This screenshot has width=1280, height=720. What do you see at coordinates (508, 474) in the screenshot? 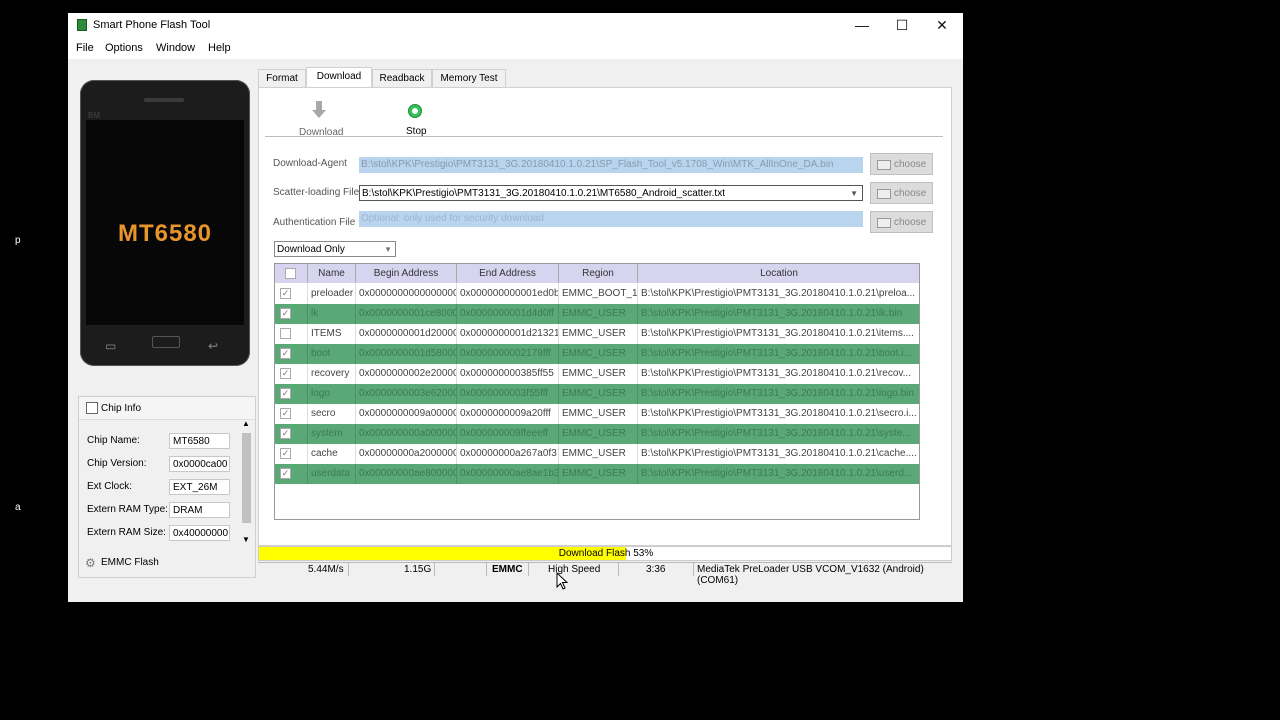
I see `cell-end: 0x00000000ae8ae1b3` at bounding box center [508, 474].